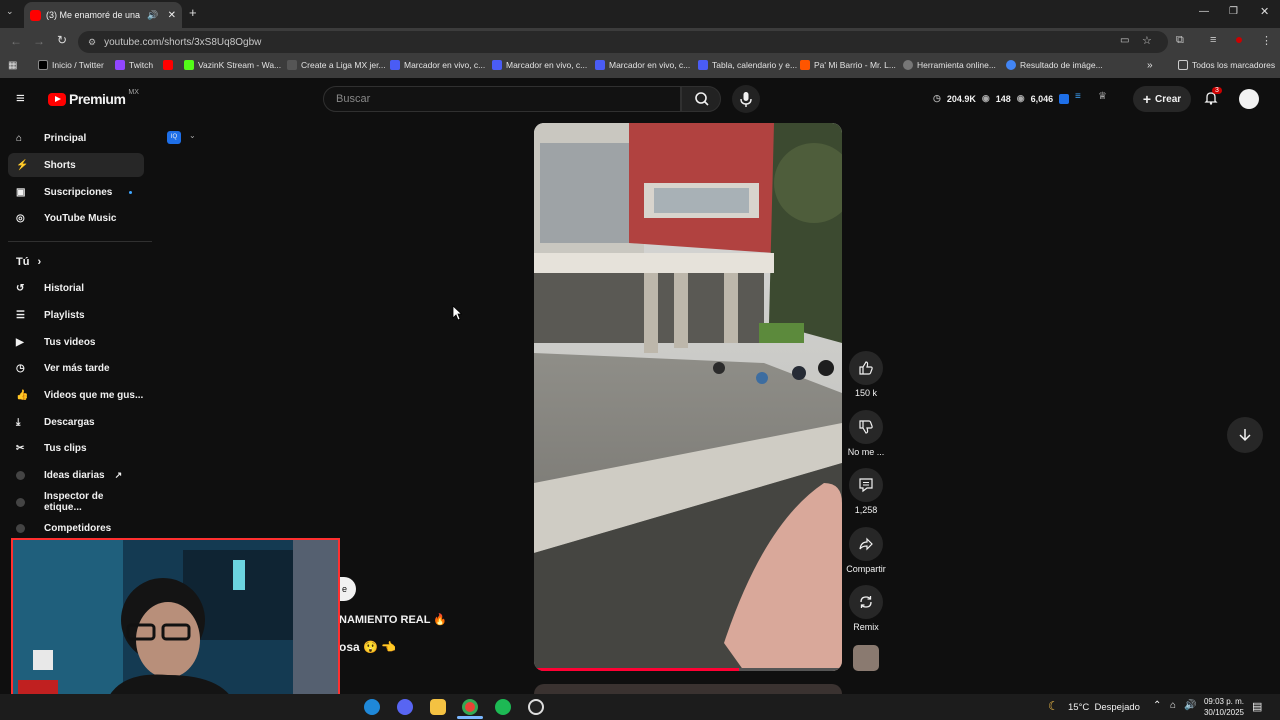  I want to click on omnibox: ⚙ youtube.com/shorts/3xS8Uq8Ogbw, so click(623, 42).